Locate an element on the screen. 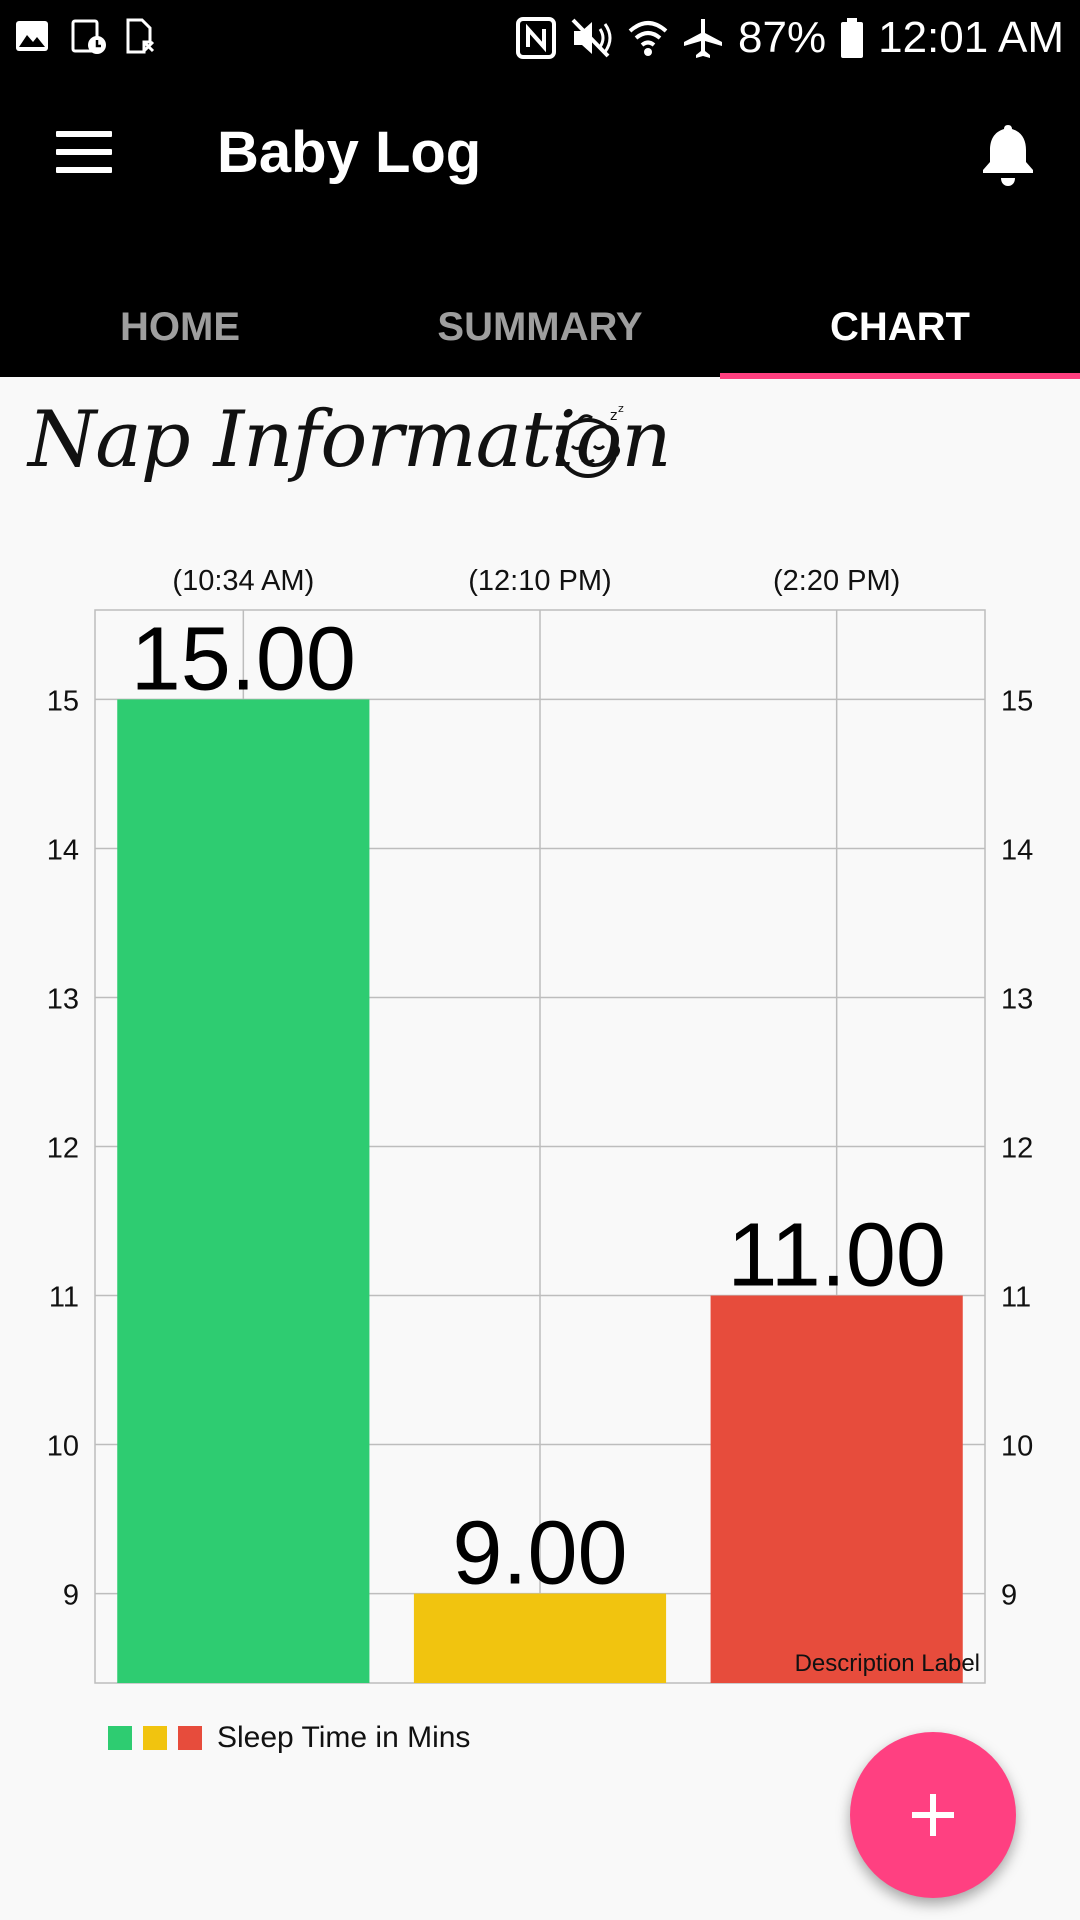 Image resolution: width=1080 pixels, height=1920 pixels. plus-icon is located at coordinates (933, 1815).